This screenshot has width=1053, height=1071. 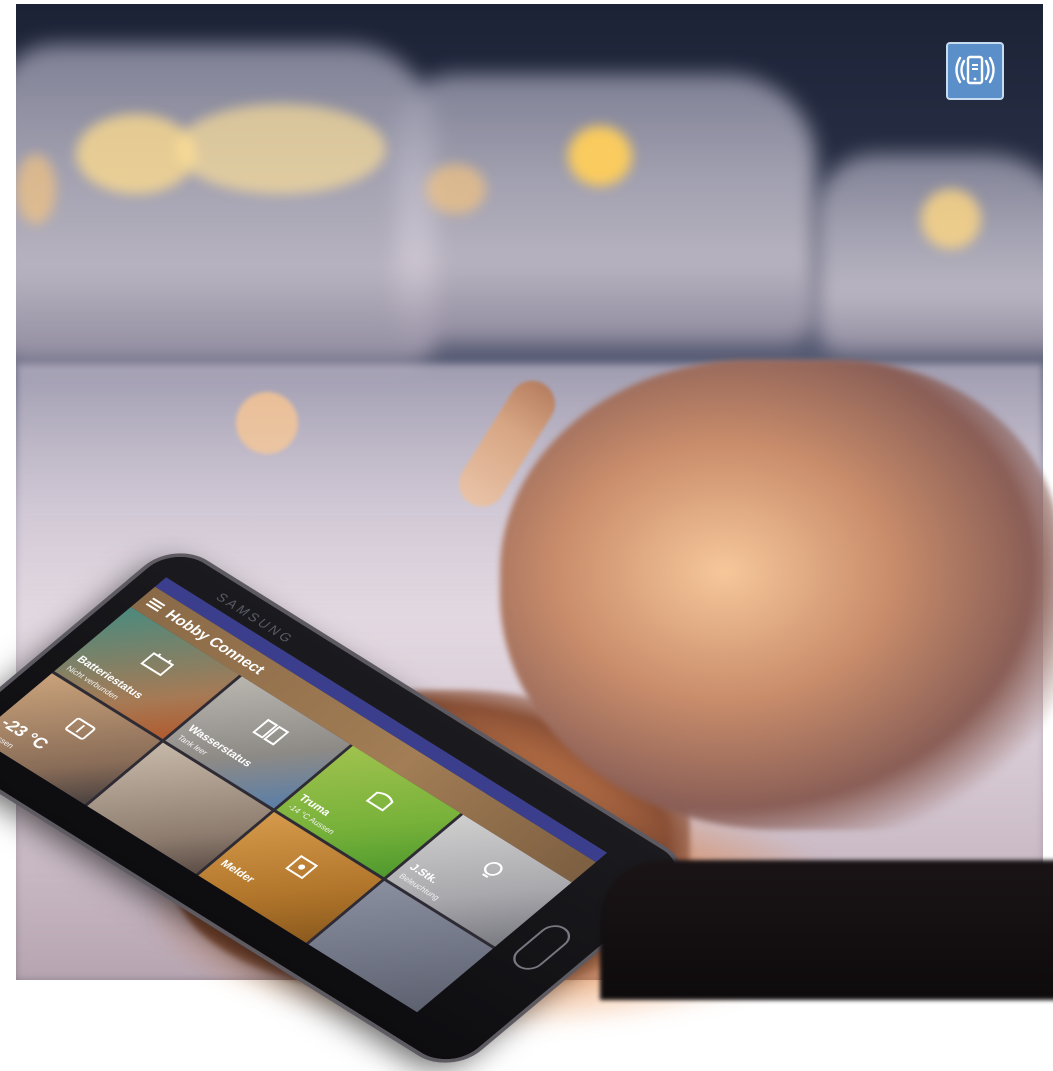 What do you see at coordinates (155, 604) in the screenshot?
I see `hamburger-menu-icon` at bounding box center [155, 604].